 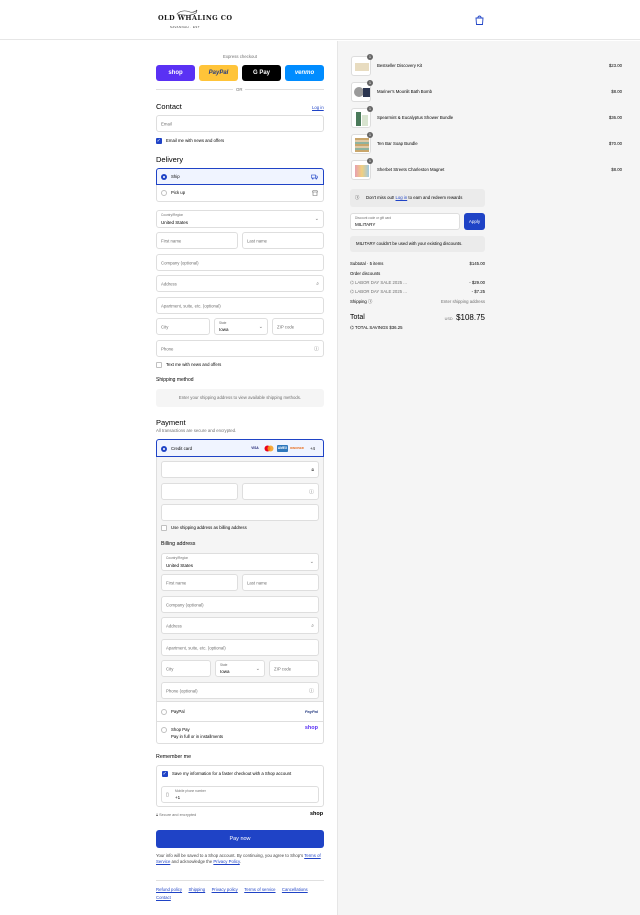 I want to click on billing-city-placeholder: City, so click(x=170, y=668).